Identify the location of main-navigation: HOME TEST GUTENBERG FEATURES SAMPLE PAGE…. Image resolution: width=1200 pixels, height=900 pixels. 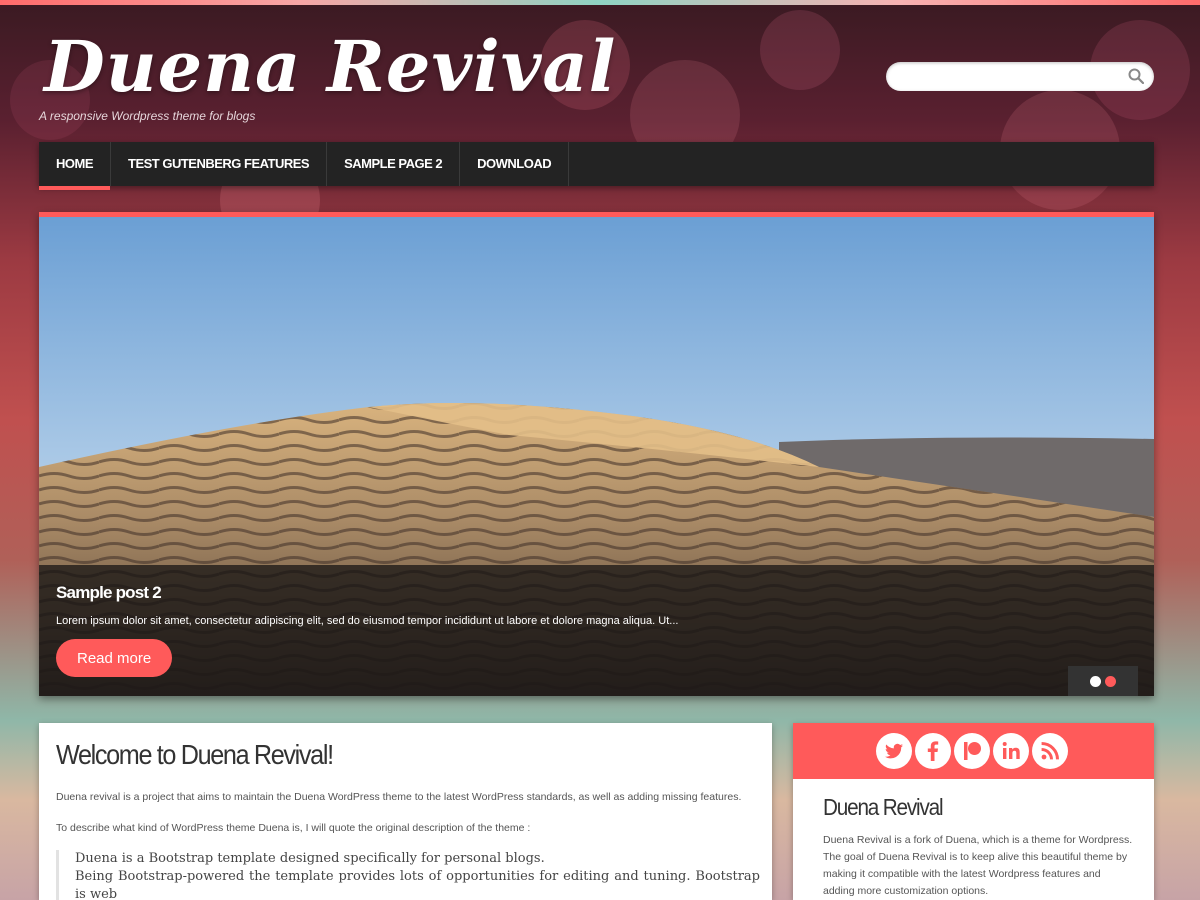
(596, 166).